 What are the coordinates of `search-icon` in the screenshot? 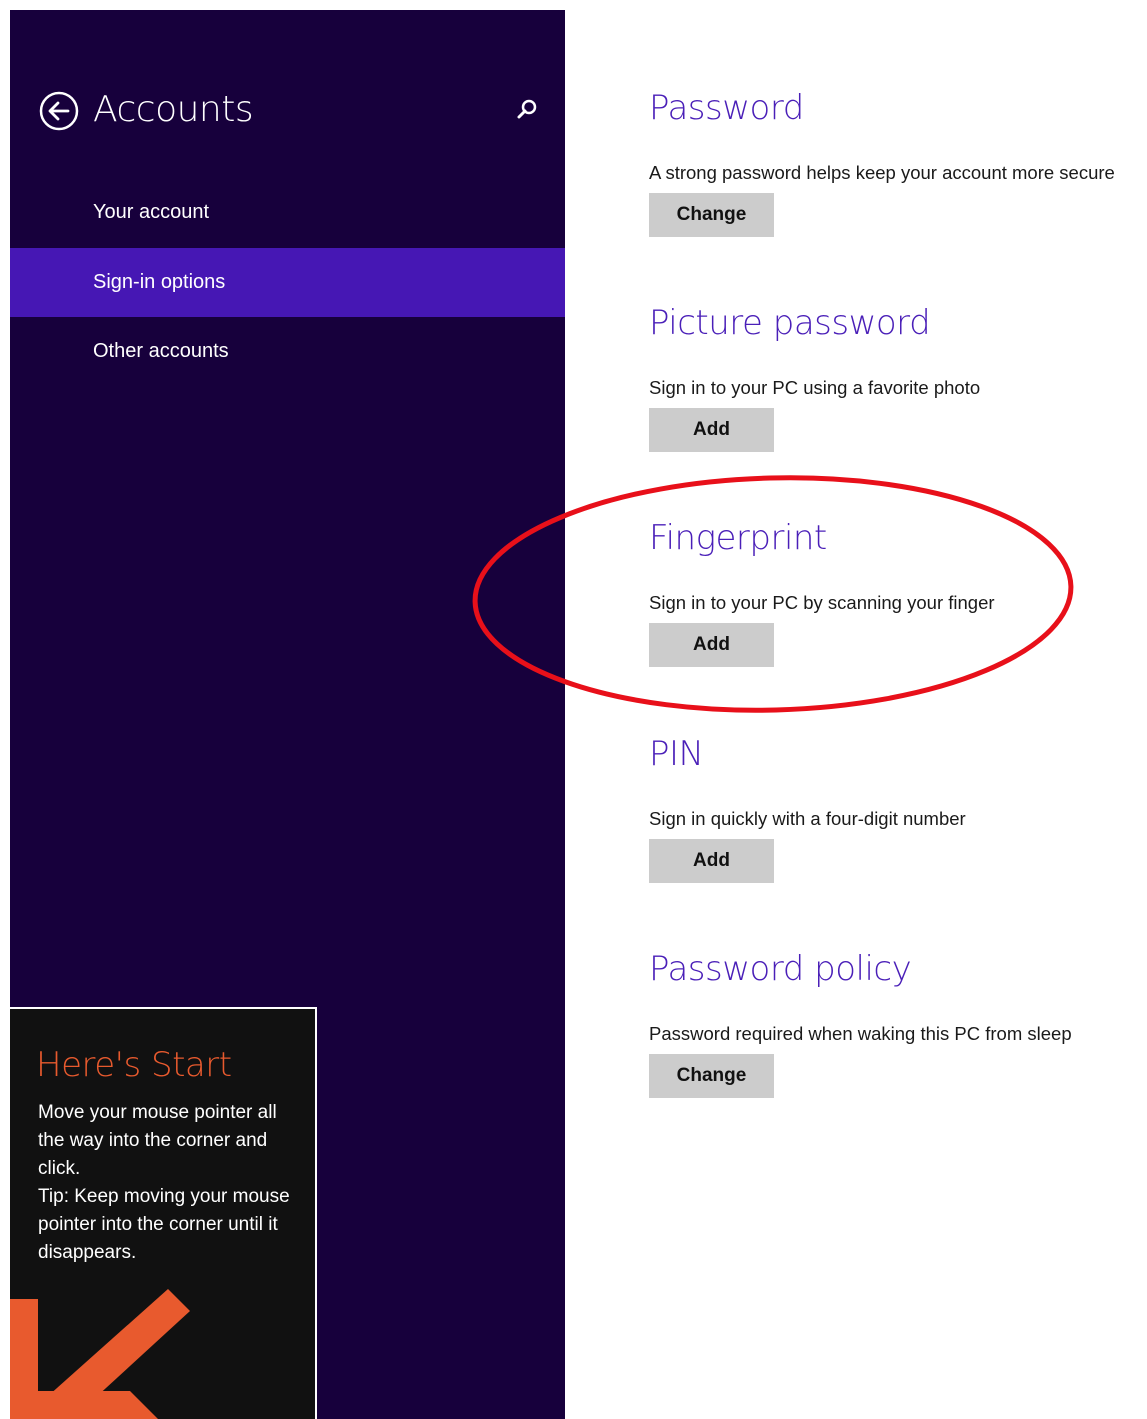 It's located at (527, 110).